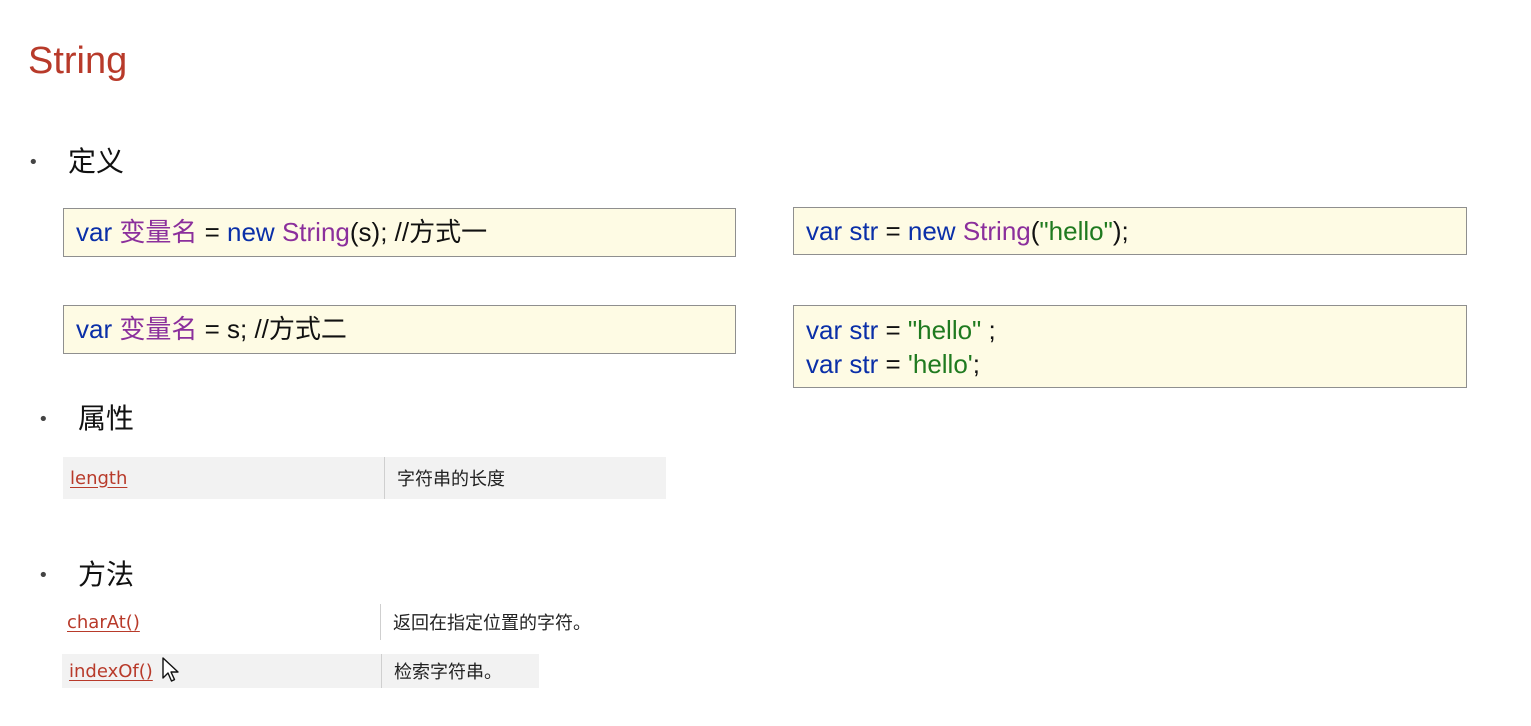 This screenshot has height=726, width=1531. What do you see at coordinates (1130, 346) in the screenshot?
I see `code-box-example-two: var str = "hello" ; var str = 'hello';` at bounding box center [1130, 346].